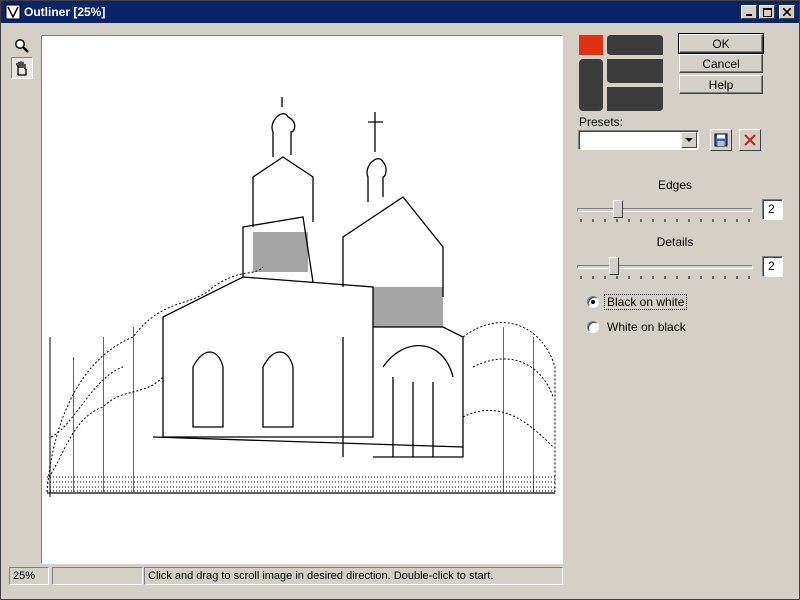  What do you see at coordinates (646, 327) in the screenshot?
I see `radio-label: White on black` at bounding box center [646, 327].